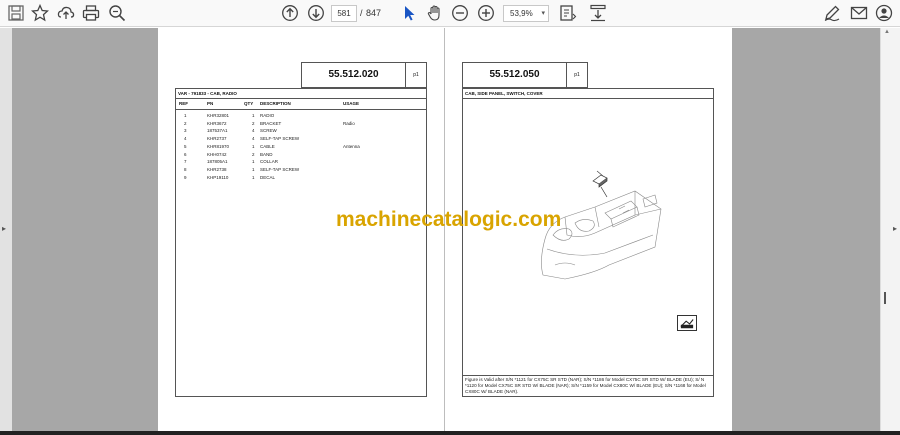 This screenshot has height=435, width=900. I want to click on scroll-up-icon: ▲, so click(887, 32).